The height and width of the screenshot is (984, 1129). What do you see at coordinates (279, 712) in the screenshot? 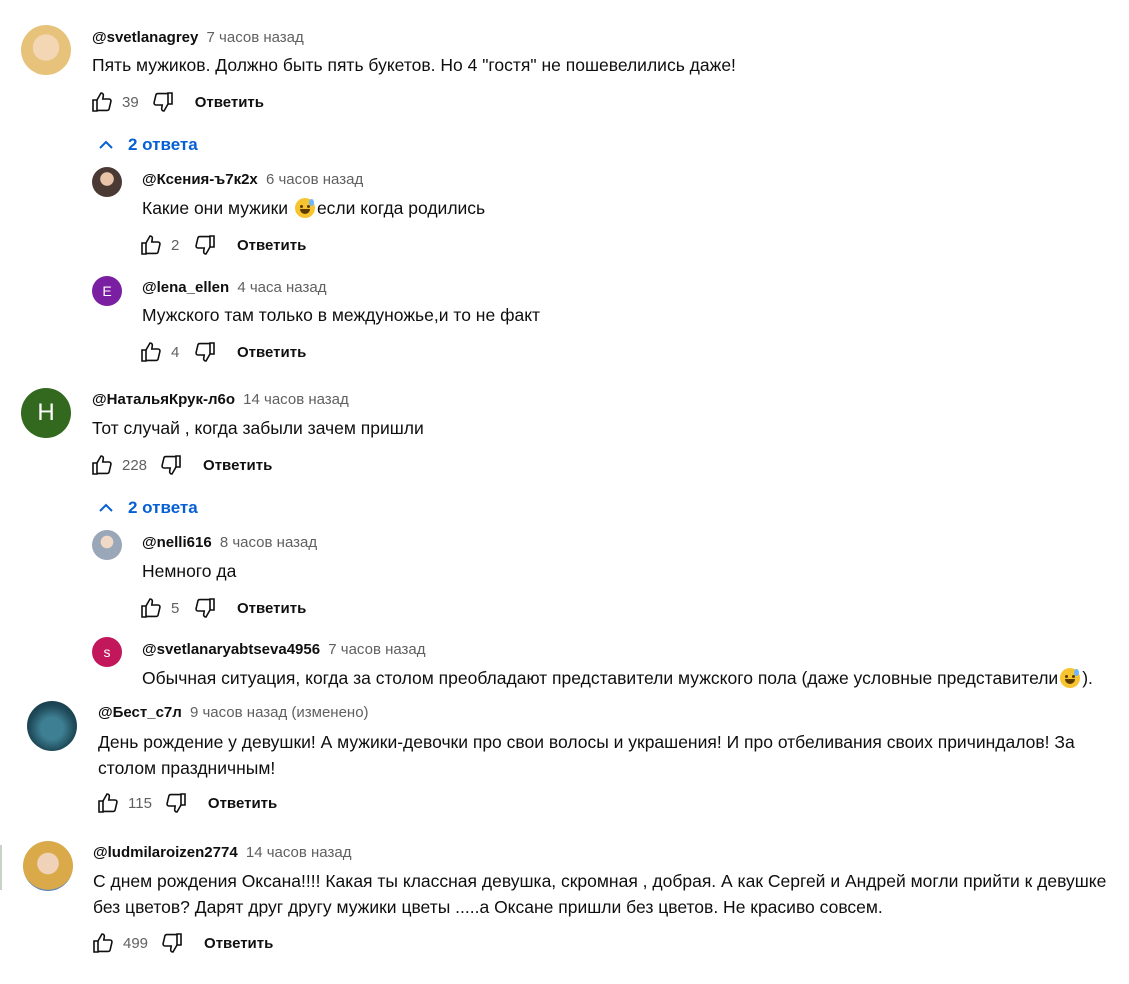
I see `comment-time: 9 часов назад (изменено)` at bounding box center [279, 712].